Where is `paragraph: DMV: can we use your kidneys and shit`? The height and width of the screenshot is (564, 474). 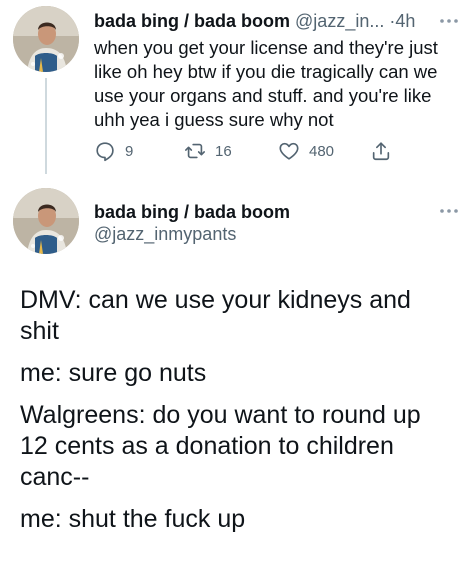 paragraph: DMV: can we use your kidneys and shit is located at coordinates (240, 316).